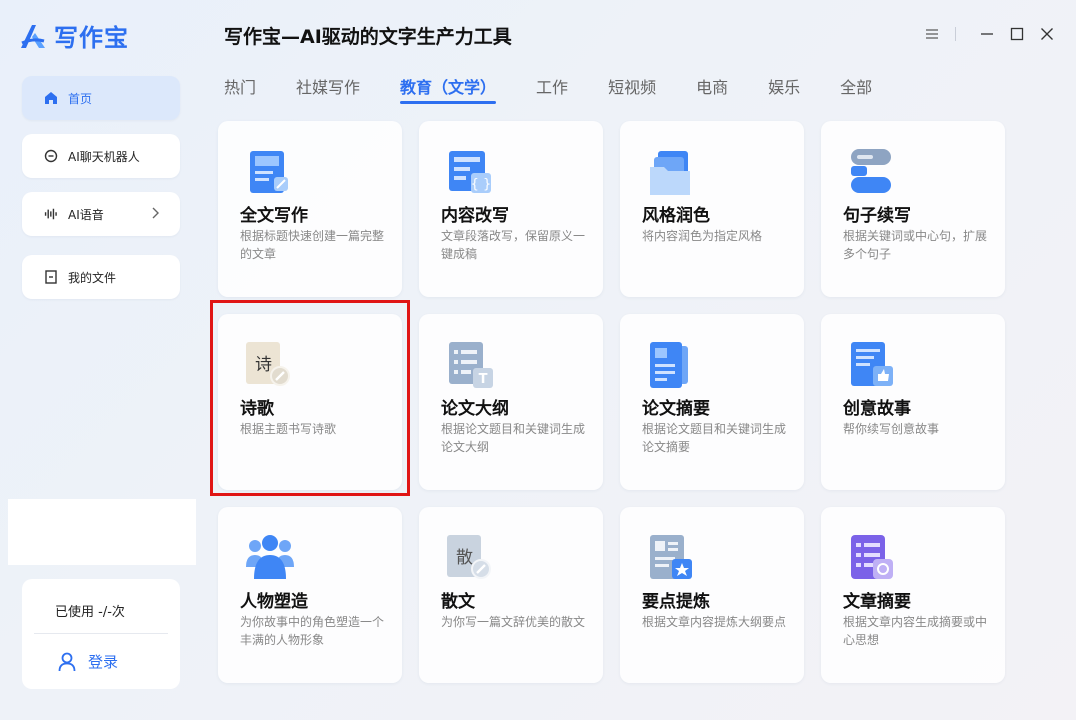 The width and height of the screenshot is (1076, 720). Describe the element at coordinates (552, 89) in the screenshot. I see `tab-work: 工作` at that location.